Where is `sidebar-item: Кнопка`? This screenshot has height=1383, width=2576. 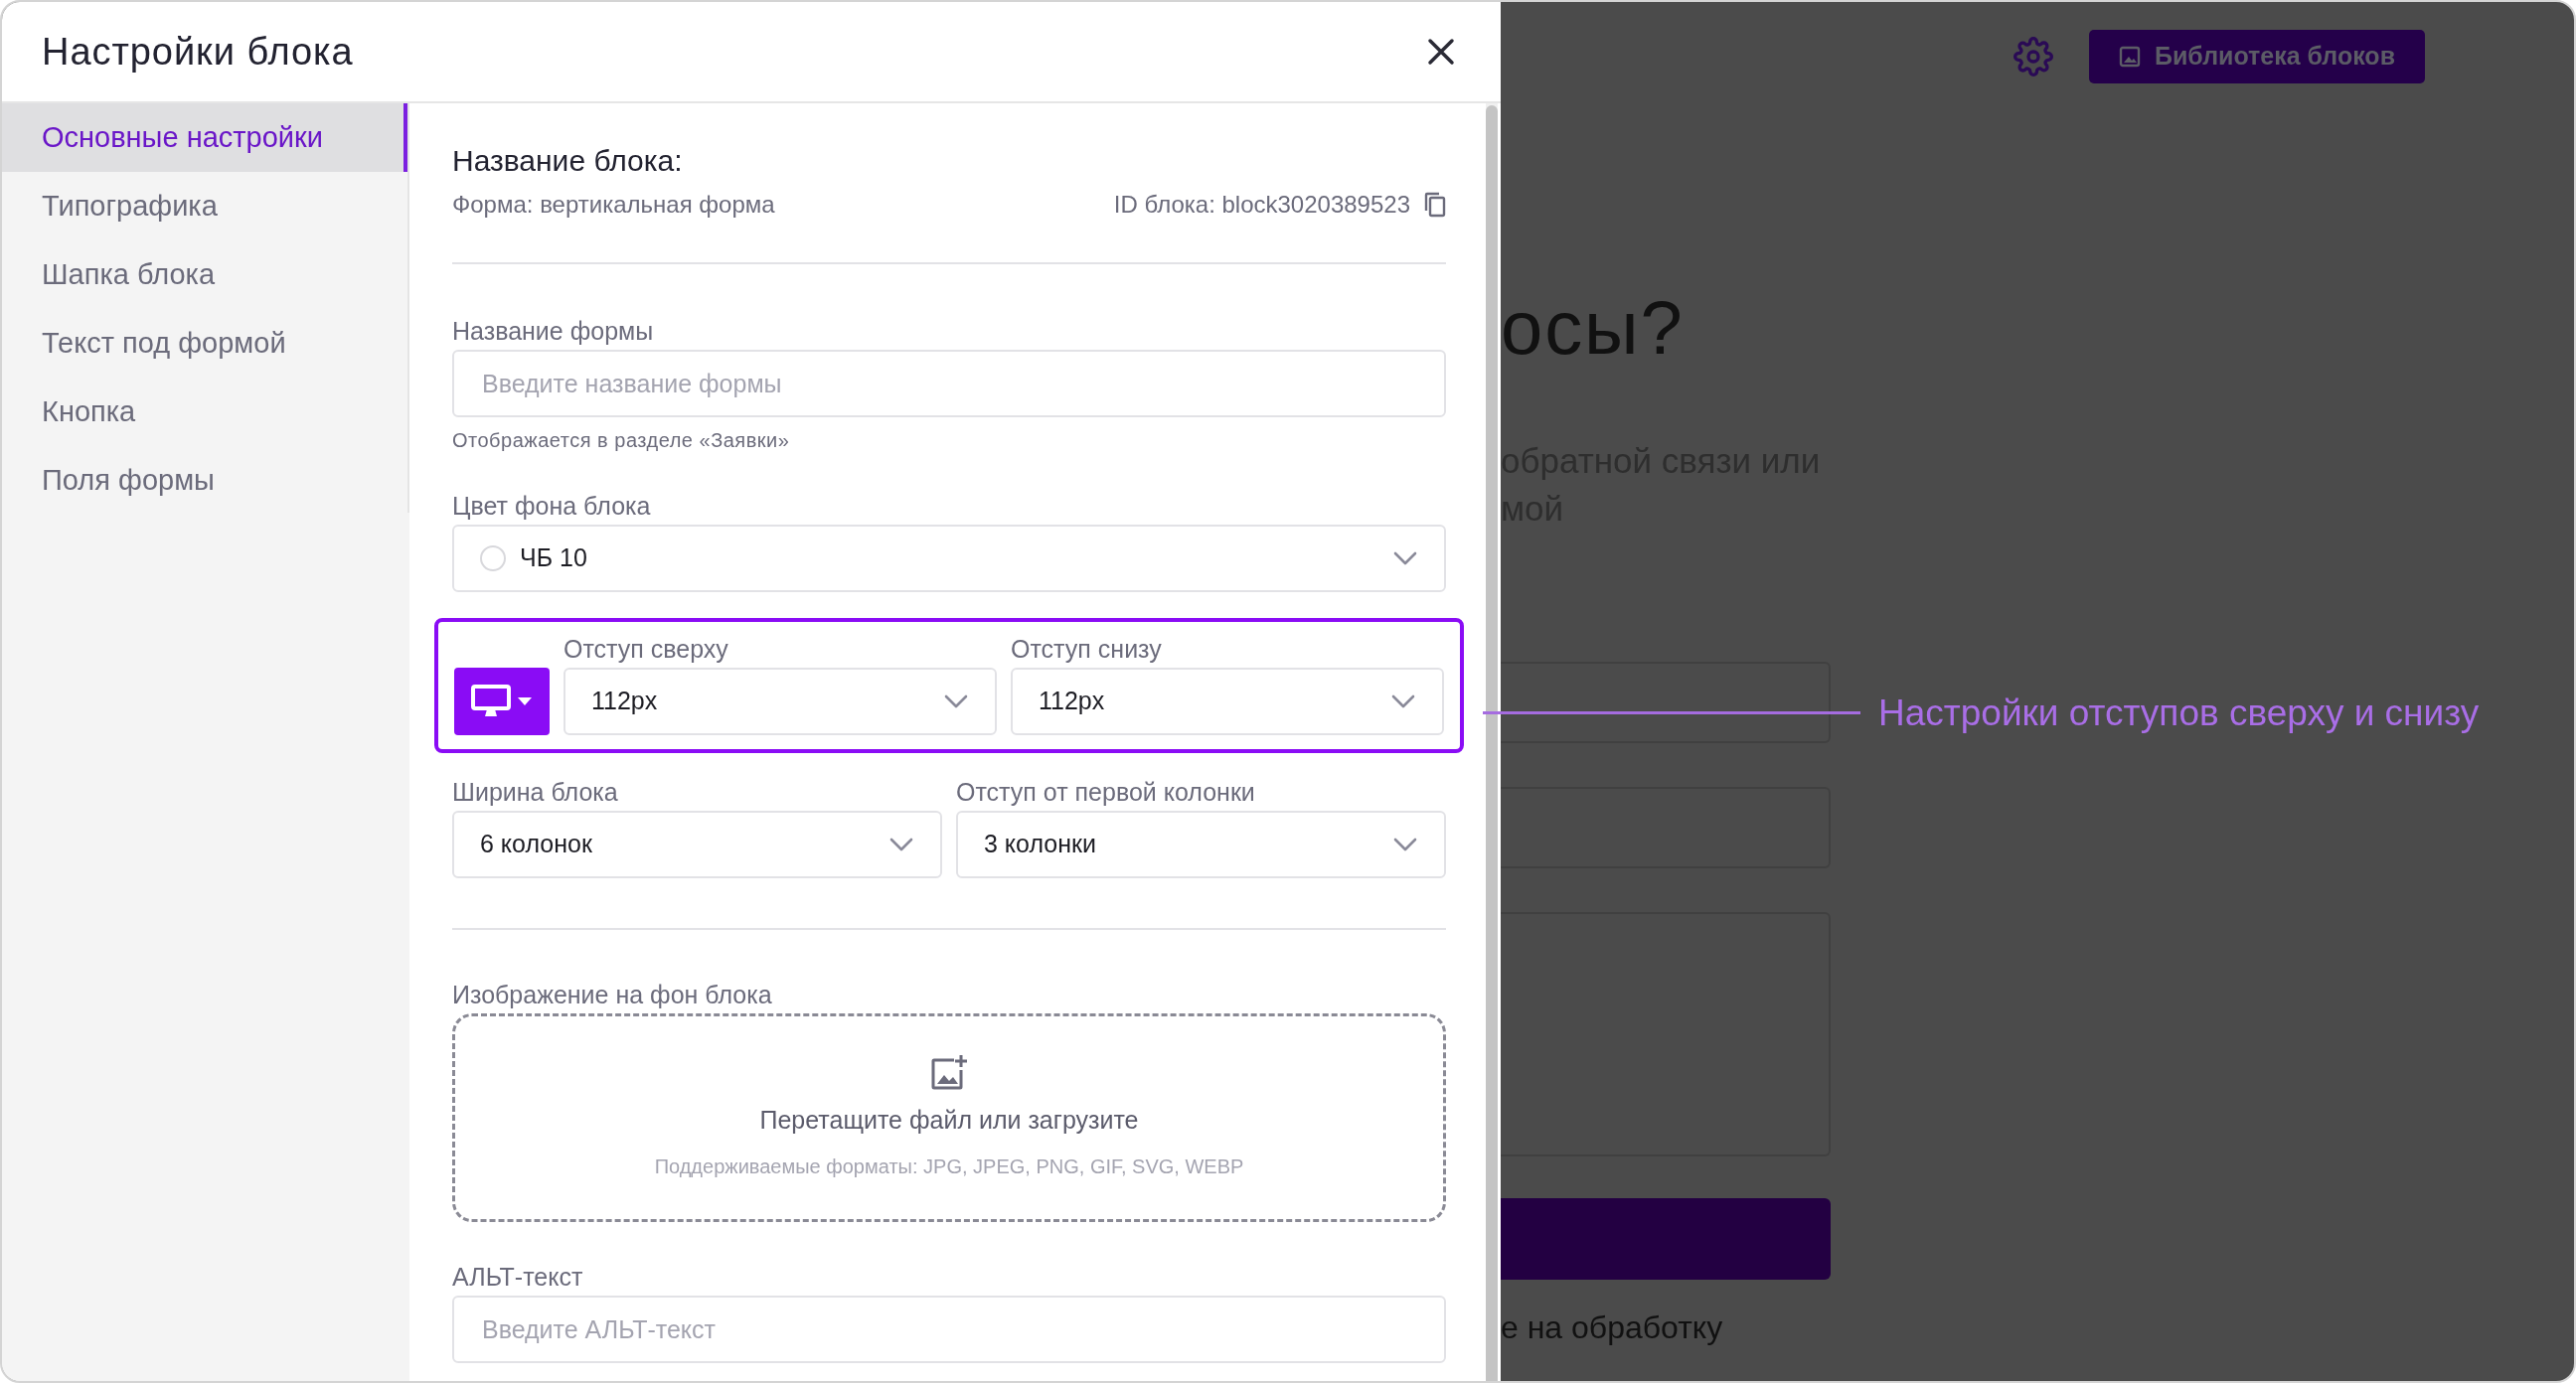
sidebar-item: Кнопка is located at coordinates (204, 412).